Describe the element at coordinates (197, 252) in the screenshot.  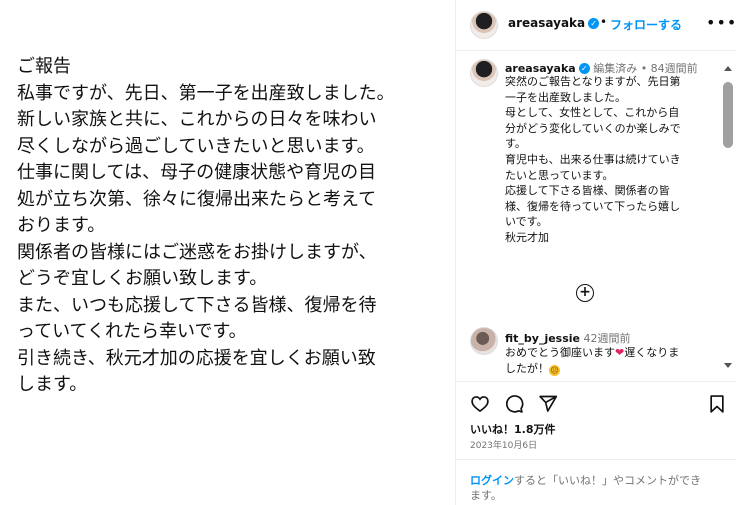
I see `post-line: 関係者の皆様にはご迷惑をお掛けしますが、` at that location.